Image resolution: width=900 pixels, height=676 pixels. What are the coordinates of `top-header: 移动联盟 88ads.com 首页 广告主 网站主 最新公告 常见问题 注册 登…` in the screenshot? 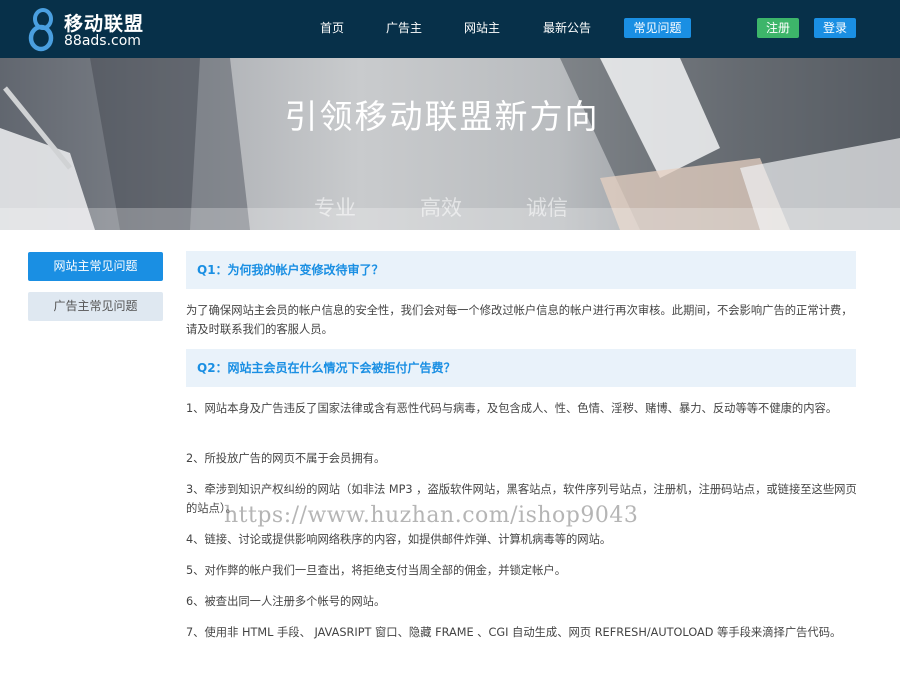 It's located at (450, 29).